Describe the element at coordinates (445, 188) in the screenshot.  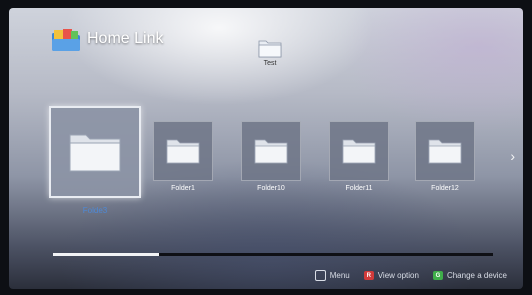
I see `folder-name: Folder12` at that location.